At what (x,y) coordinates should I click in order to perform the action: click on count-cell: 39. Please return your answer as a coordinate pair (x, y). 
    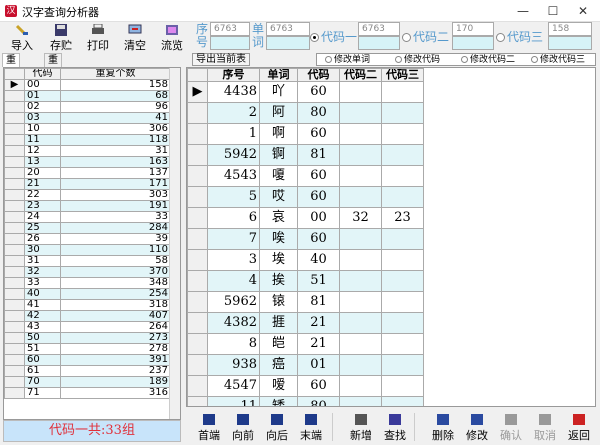
    Looking at the image, I should click on (115, 239).